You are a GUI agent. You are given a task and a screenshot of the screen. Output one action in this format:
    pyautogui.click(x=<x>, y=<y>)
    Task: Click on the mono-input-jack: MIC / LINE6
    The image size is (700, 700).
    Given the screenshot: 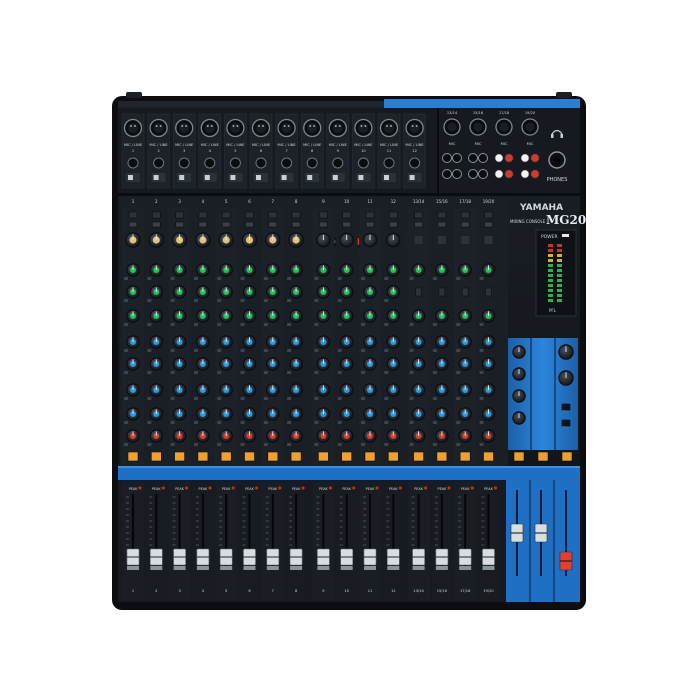 What is the action you would take?
    pyautogui.click(x=261, y=151)
    